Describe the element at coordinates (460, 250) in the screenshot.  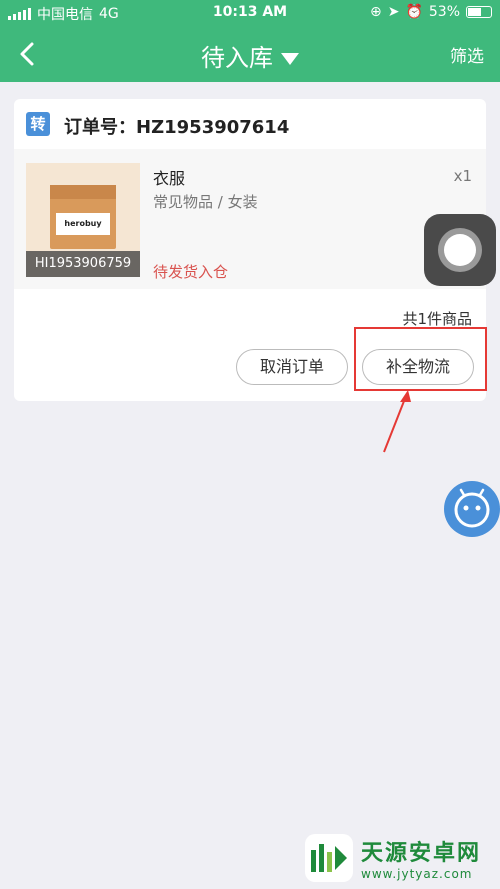
I see `assistive-touch-button` at that location.